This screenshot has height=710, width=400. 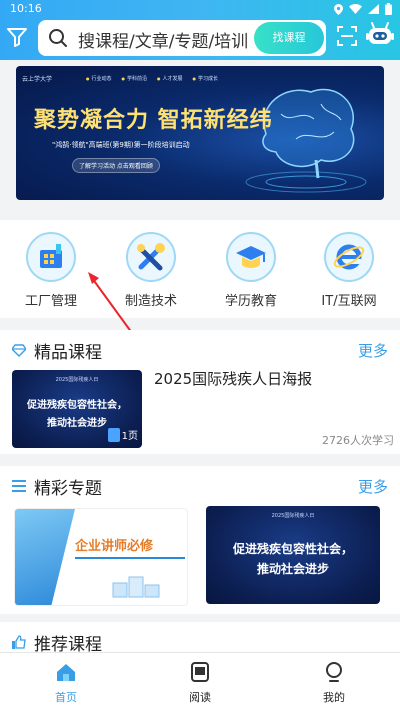 I want to click on robot-assistant-icon, so click(x=380, y=35).